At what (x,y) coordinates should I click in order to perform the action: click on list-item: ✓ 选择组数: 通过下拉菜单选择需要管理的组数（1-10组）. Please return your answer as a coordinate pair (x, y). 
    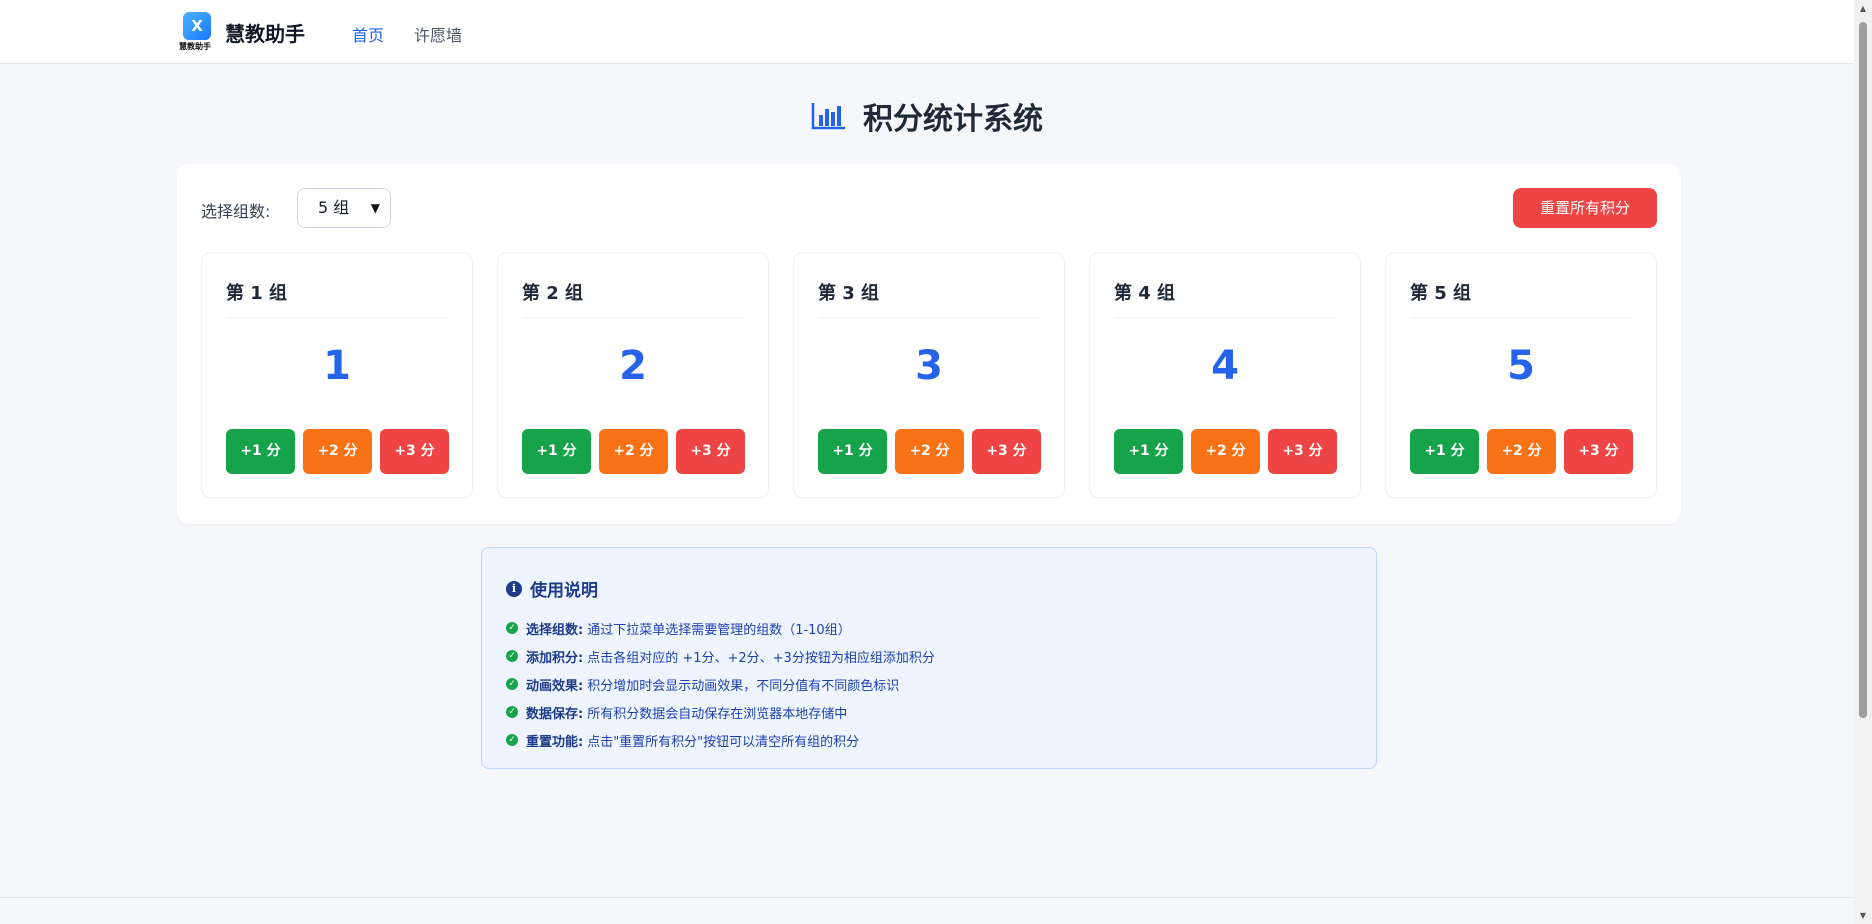
    Looking at the image, I should click on (720, 628).